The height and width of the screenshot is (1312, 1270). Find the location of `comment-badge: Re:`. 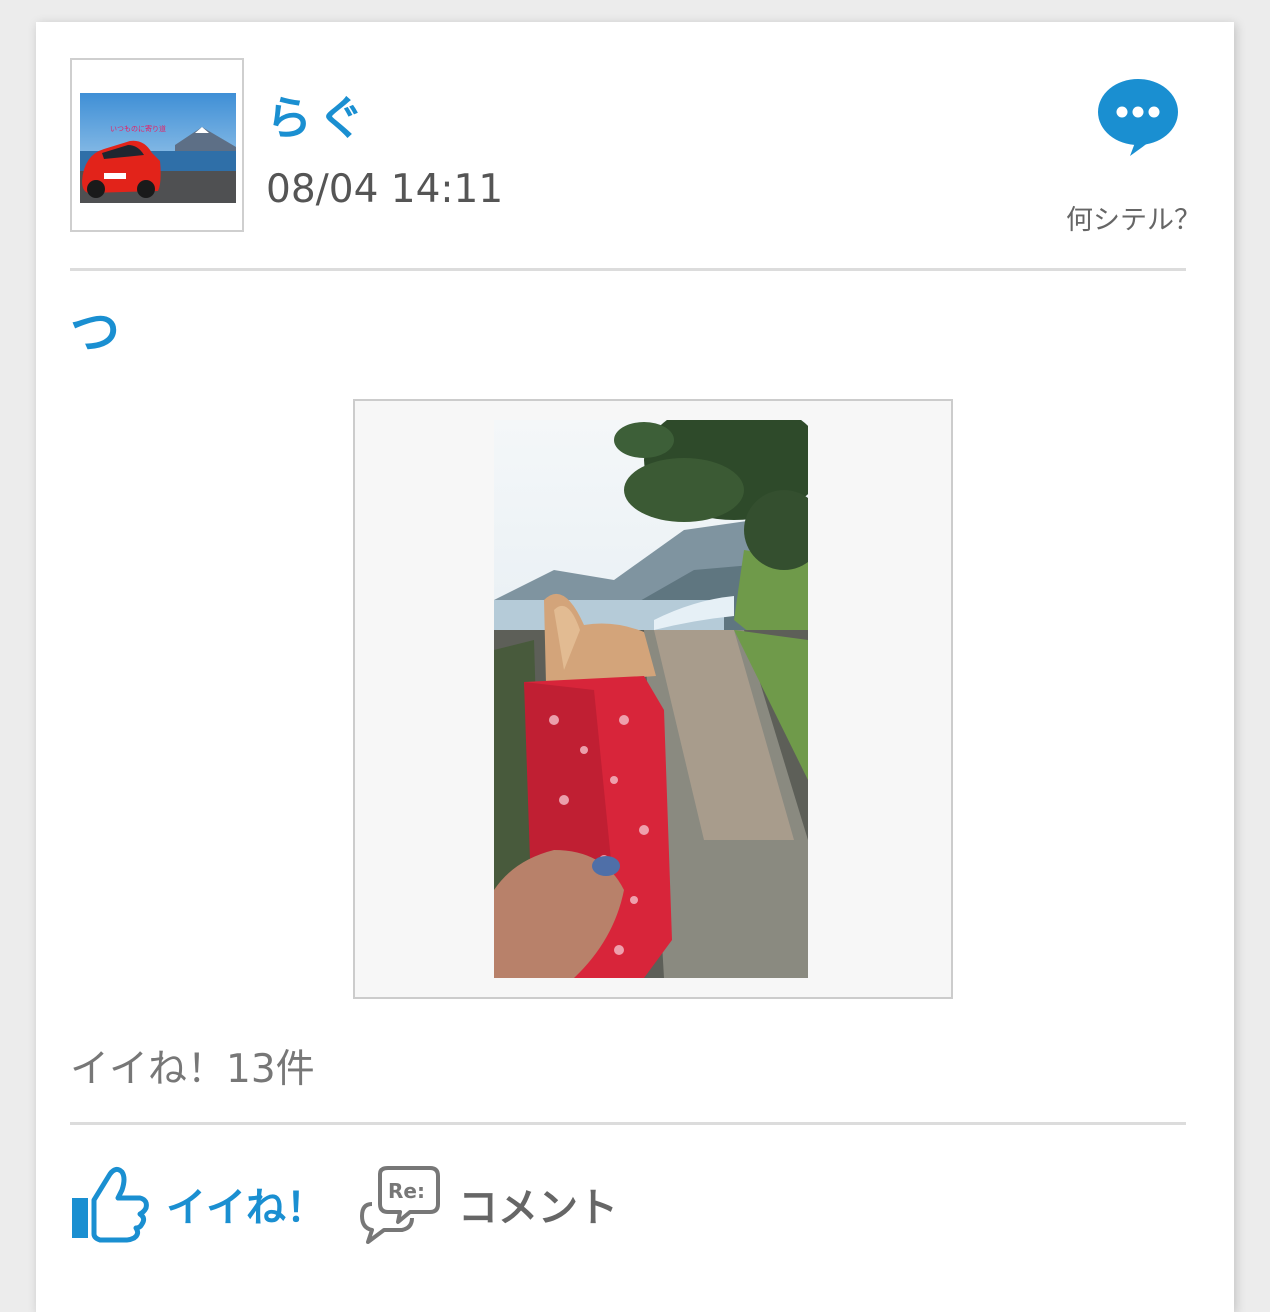

comment-badge: Re: is located at coordinates (406, 1191).